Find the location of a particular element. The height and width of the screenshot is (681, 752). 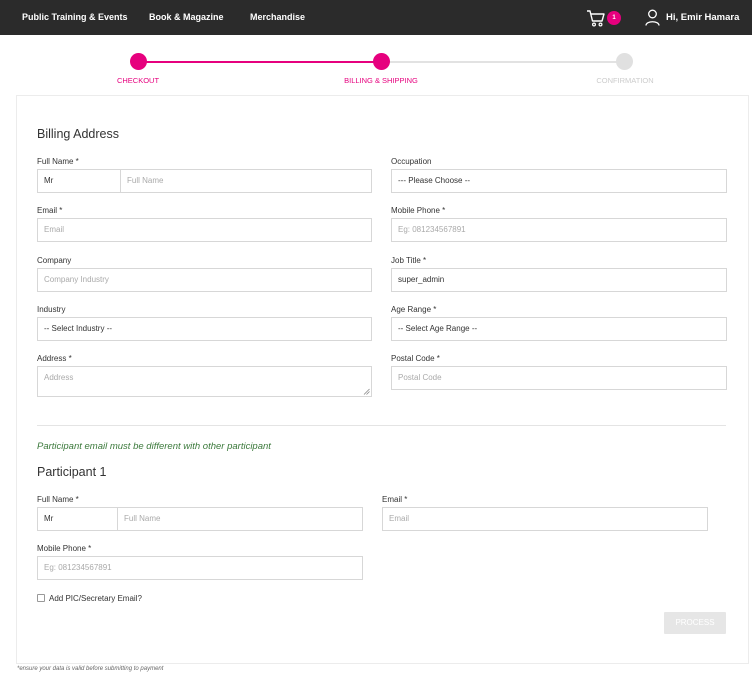

participant-email-label: Email * is located at coordinates (395, 499).